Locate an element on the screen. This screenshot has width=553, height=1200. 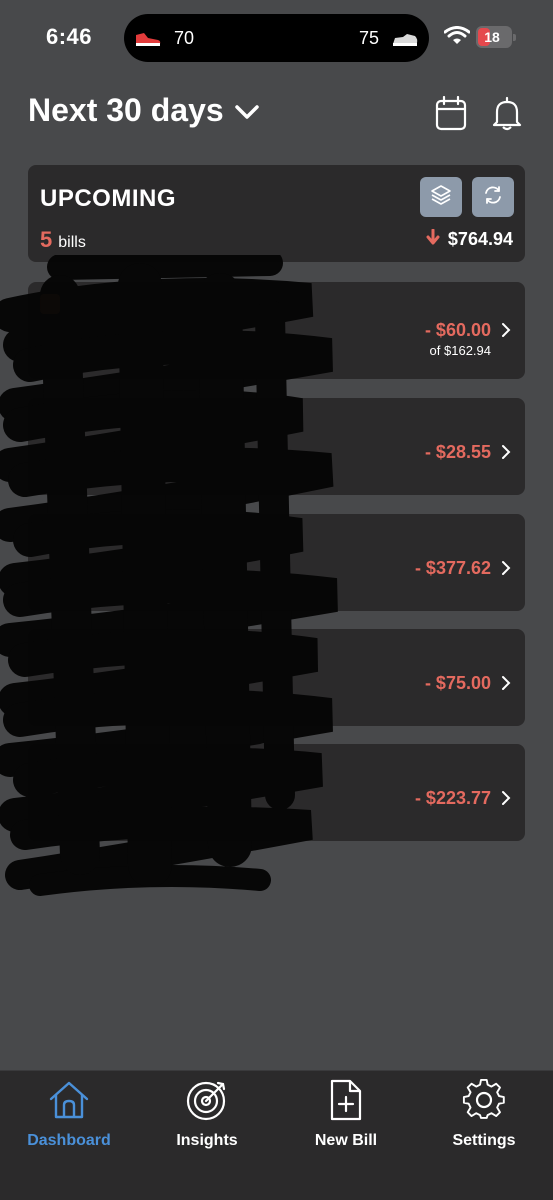
tab-label: Dashboard is located at coordinates (69, 1140).